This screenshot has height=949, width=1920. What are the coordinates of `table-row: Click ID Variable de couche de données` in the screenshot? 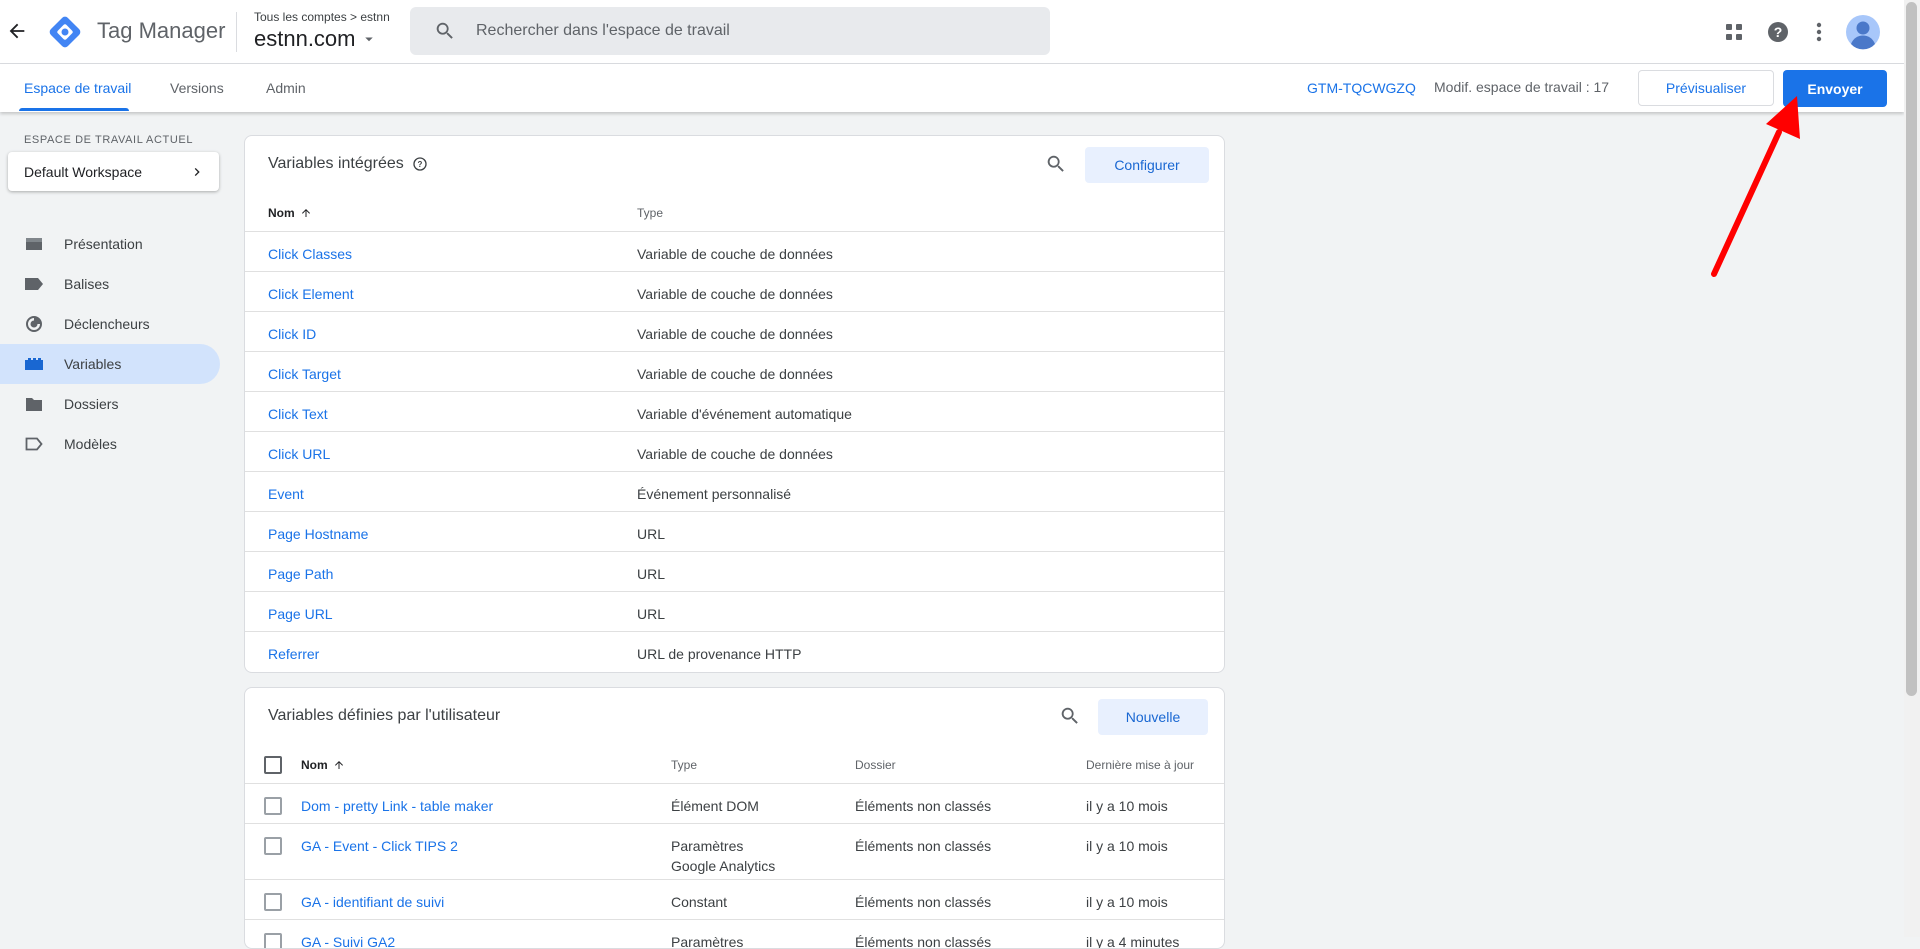 It's located at (734, 331).